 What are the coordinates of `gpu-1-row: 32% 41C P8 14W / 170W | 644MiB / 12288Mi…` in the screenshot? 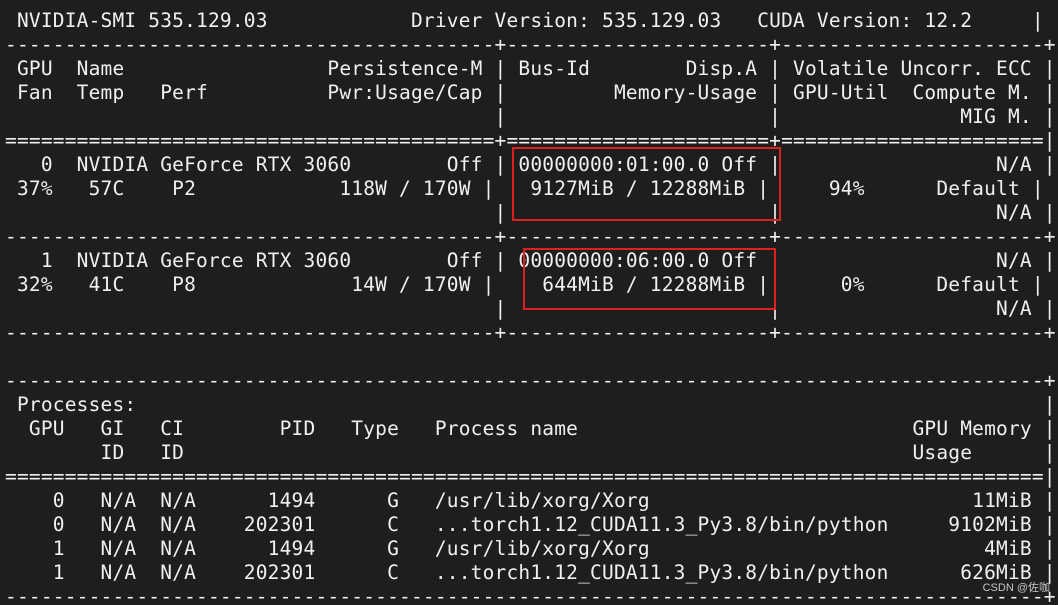 It's located at (524, 284).